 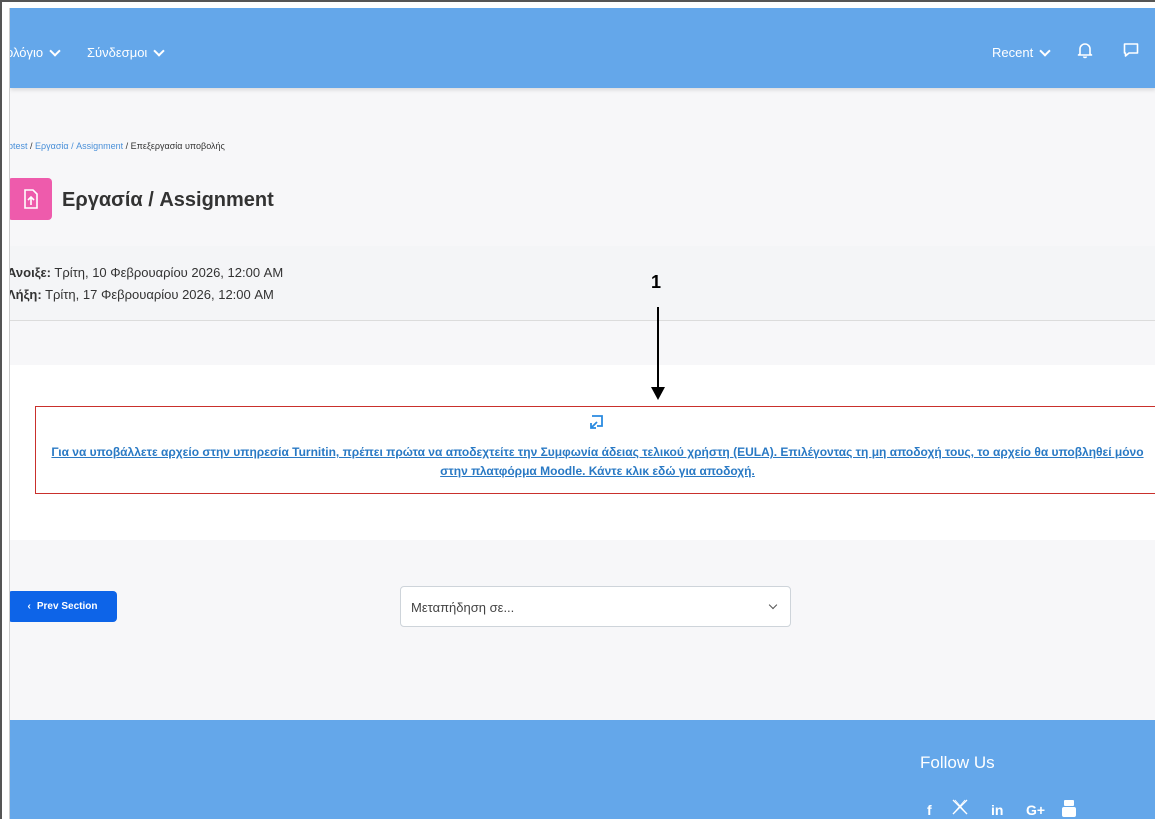 I want to click on prev-section-label: Prev Section, so click(x=67, y=606).